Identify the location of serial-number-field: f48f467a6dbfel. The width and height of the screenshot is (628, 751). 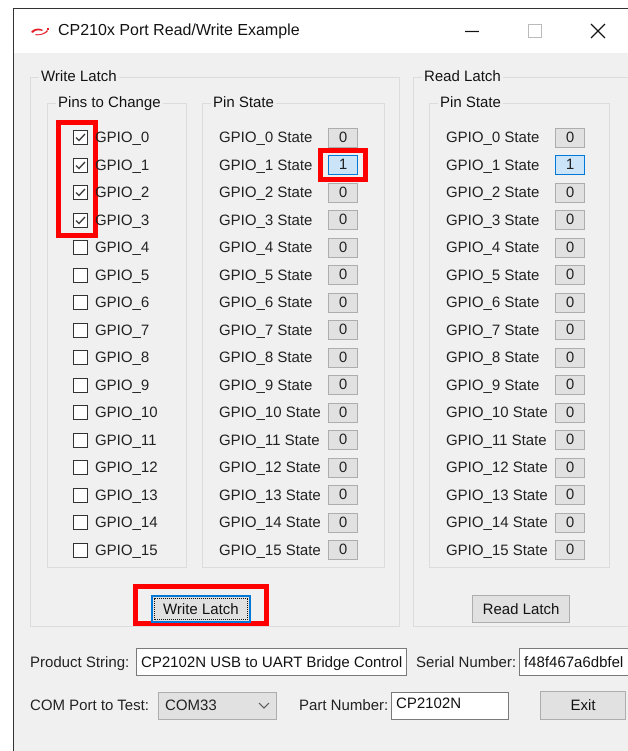
(573, 662).